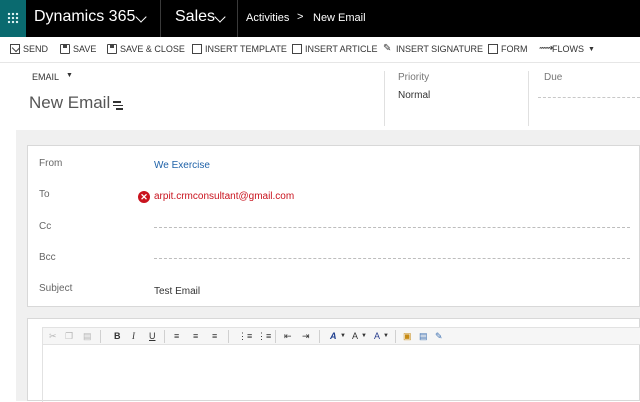 This screenshot has height=402, width=640. I want to click on align-center-icon: ≡, so click(195, 336).